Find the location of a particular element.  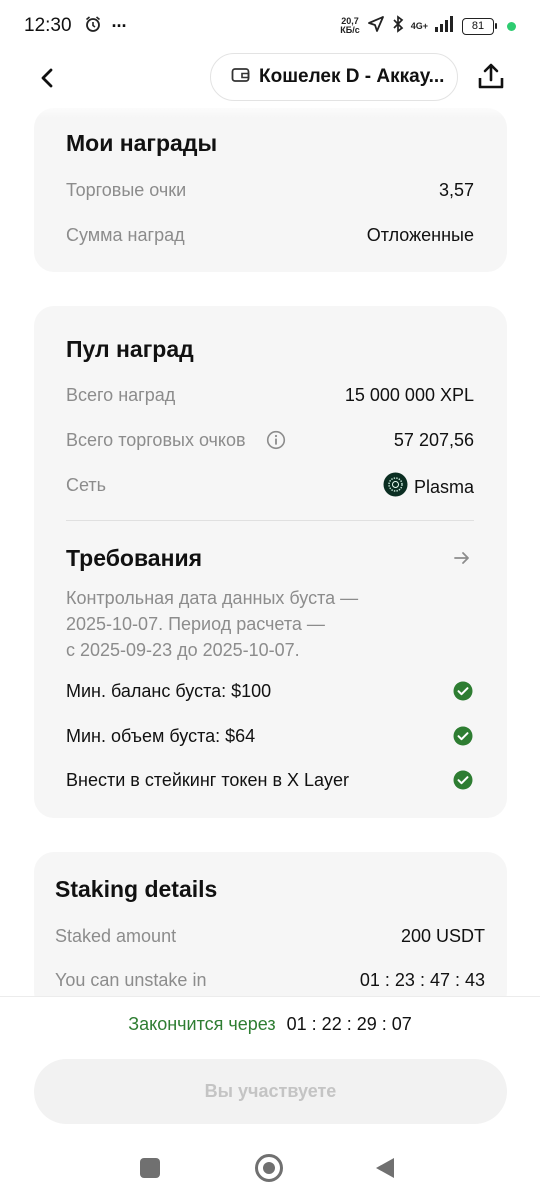

plasma-logo-icon is located at coordinates (395, 487).